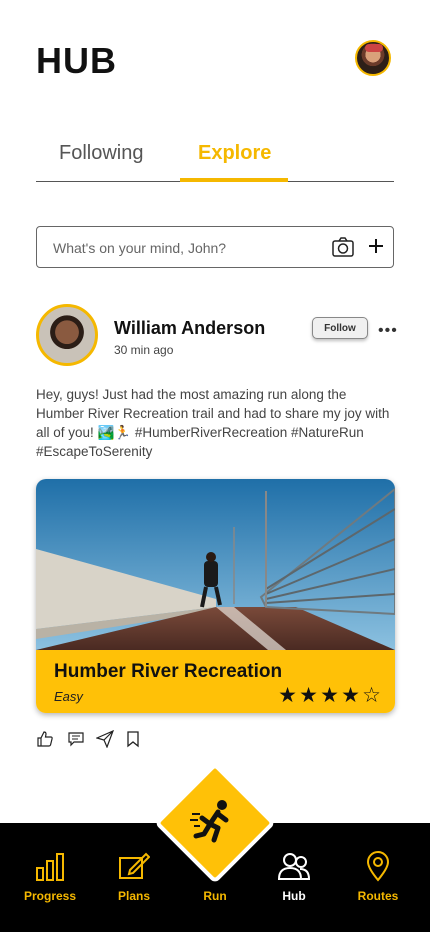  What do you see at coordinates (378, 896) in the screenshot?
I see `nav-label-routes: Routes` at bounding box center [378, 896].